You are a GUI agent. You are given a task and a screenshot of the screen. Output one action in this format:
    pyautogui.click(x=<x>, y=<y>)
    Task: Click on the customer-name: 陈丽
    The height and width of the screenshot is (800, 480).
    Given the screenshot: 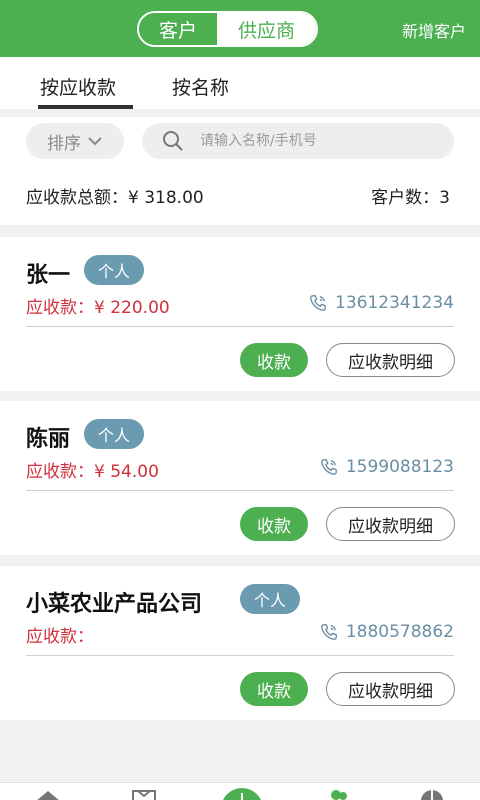 What is the action you would take?
    pyautogui.click(x=48, y=439)
    